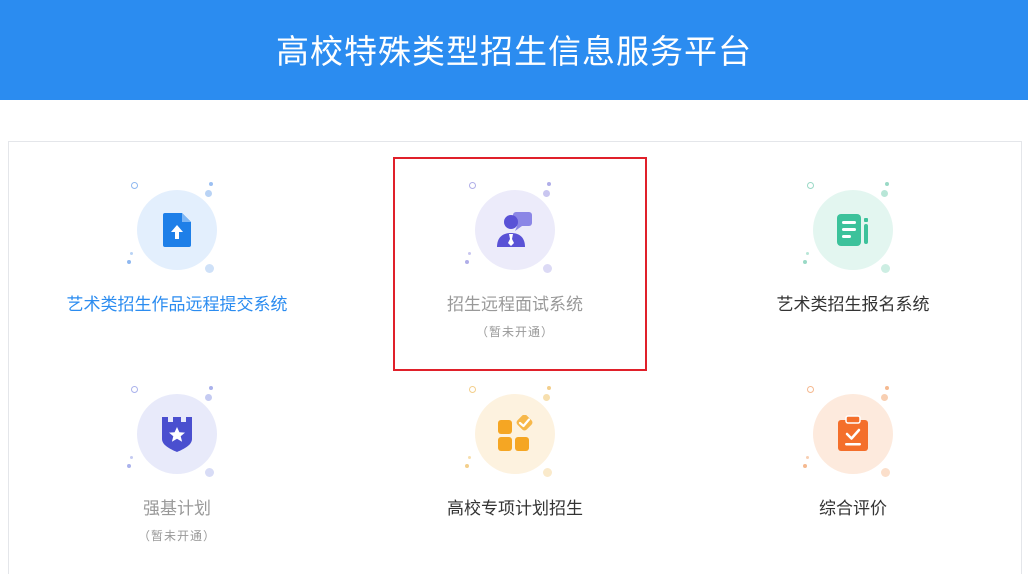  Describe the element at coordinates (515, 509) in the screenshot. I see `card-title: 高校专项计划招生` at that location.